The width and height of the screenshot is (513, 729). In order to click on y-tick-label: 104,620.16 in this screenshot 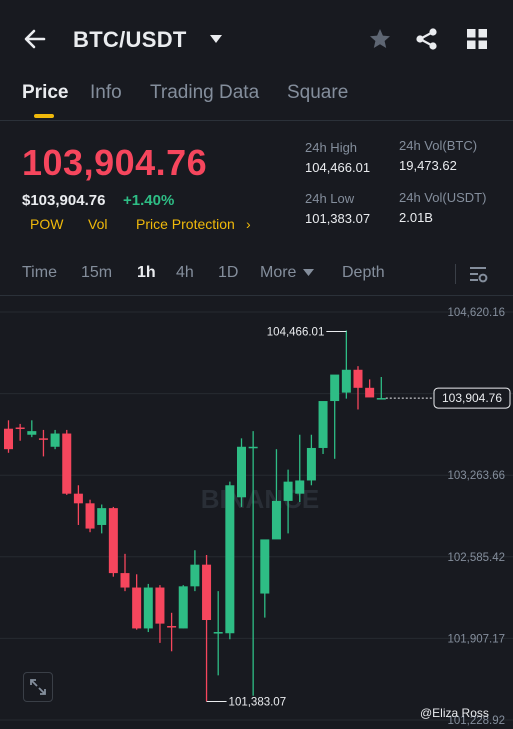, I will do `click(476, 313)`.